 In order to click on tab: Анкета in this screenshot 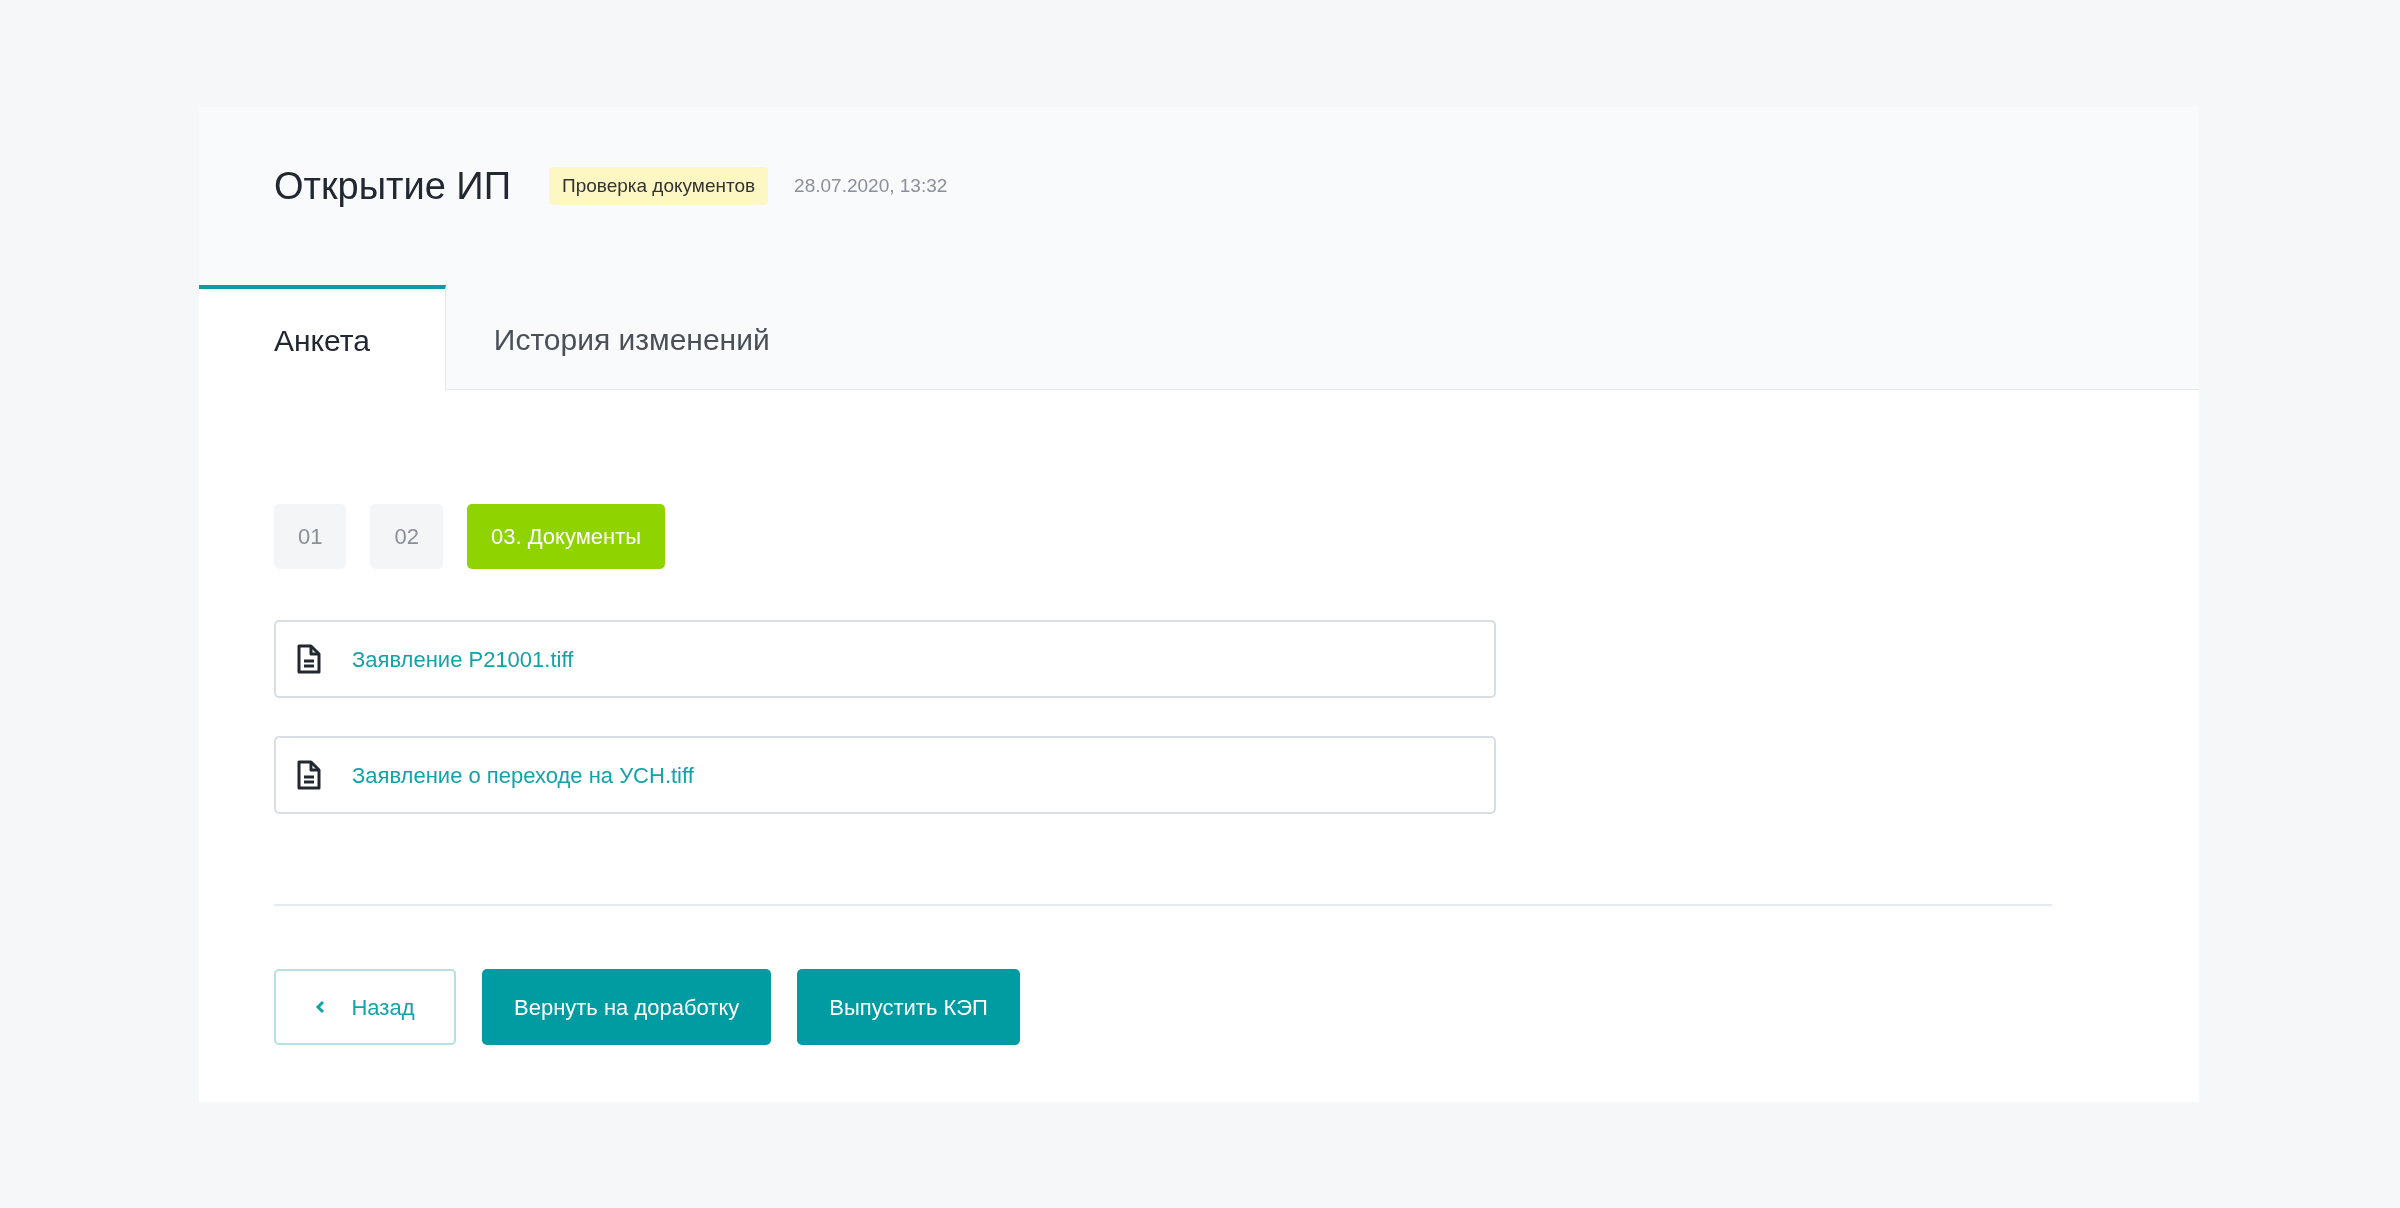, I will do `click(322, 338)`.